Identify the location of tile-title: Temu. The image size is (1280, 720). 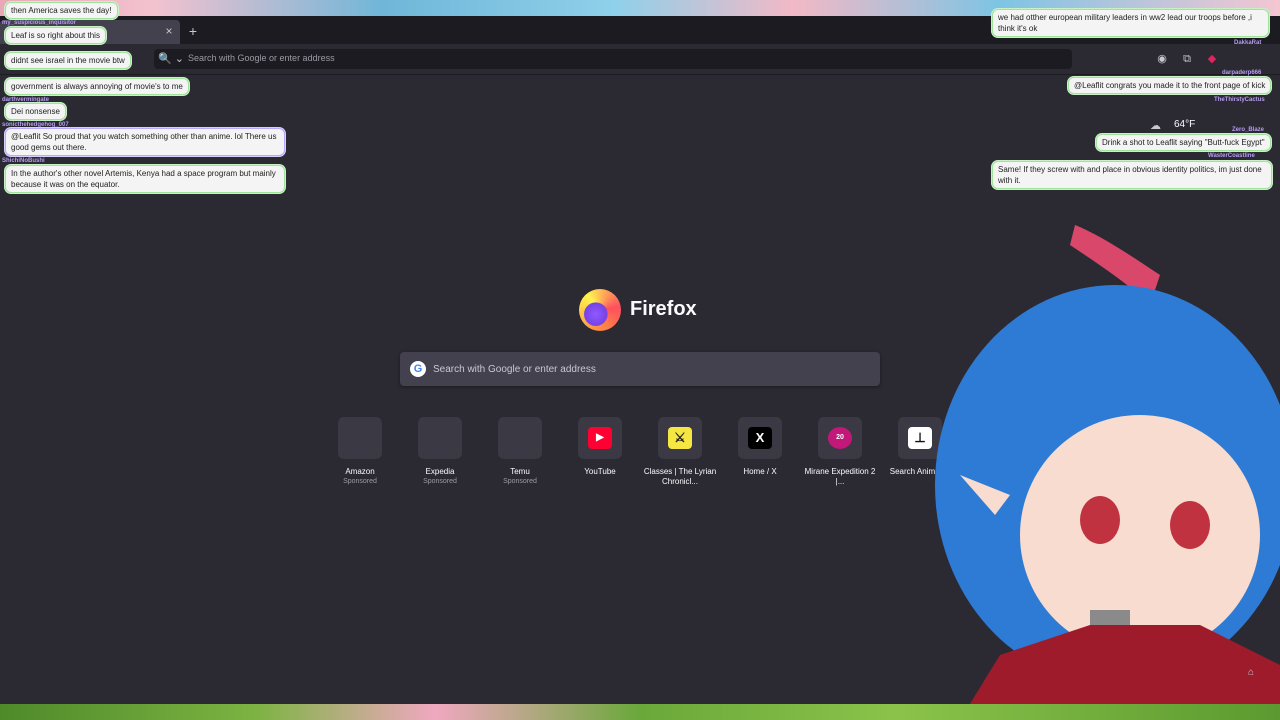
(520, 471).